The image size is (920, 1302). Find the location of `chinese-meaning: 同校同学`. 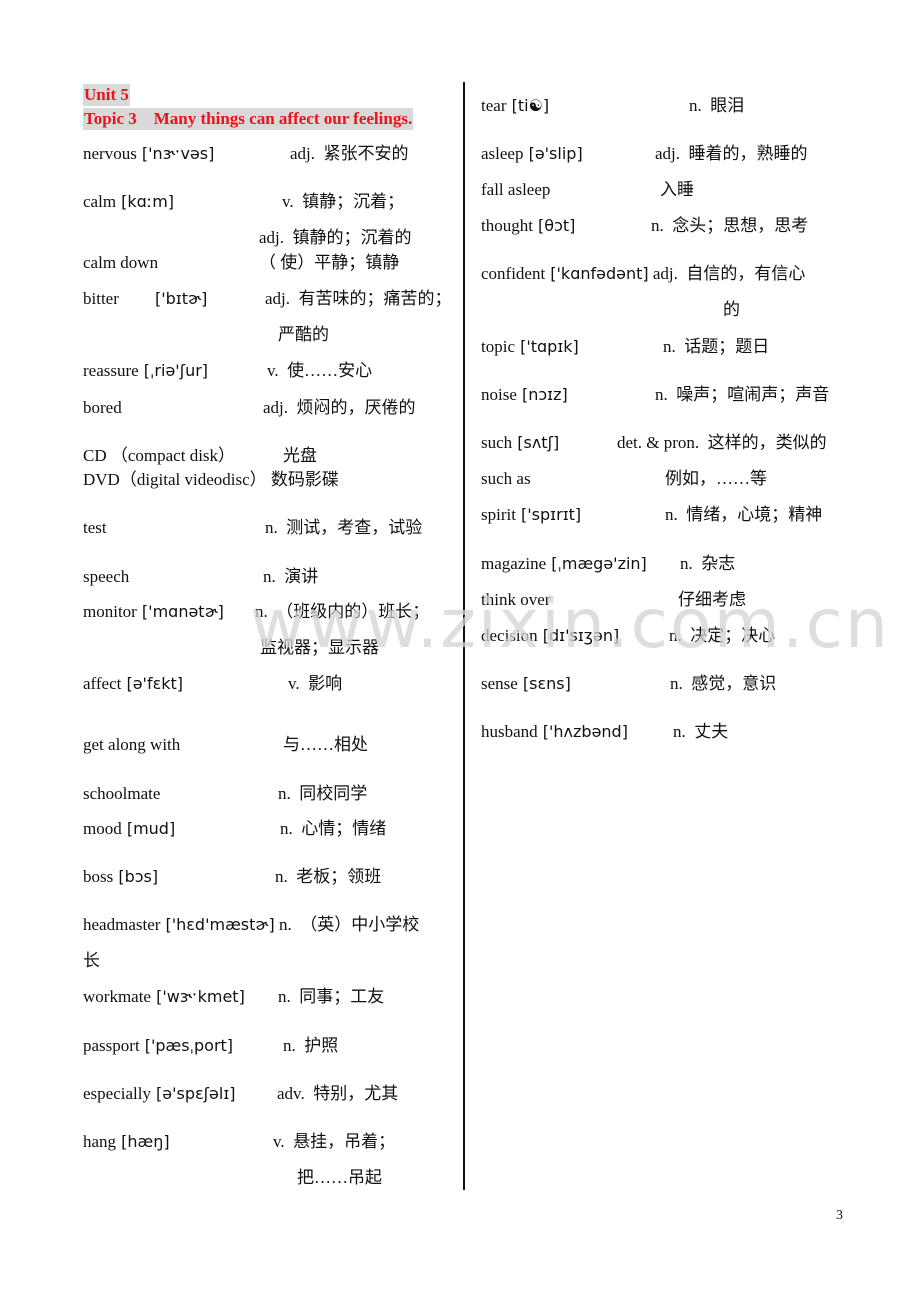

chinese-meaning: 同校同学 is located at coordinates (333, 793).